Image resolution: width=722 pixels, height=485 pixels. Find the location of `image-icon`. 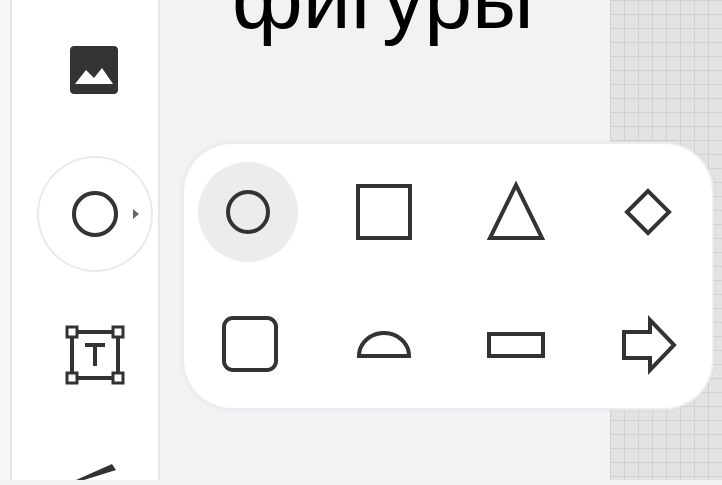

image-icon is located at coordinates (94, 70).